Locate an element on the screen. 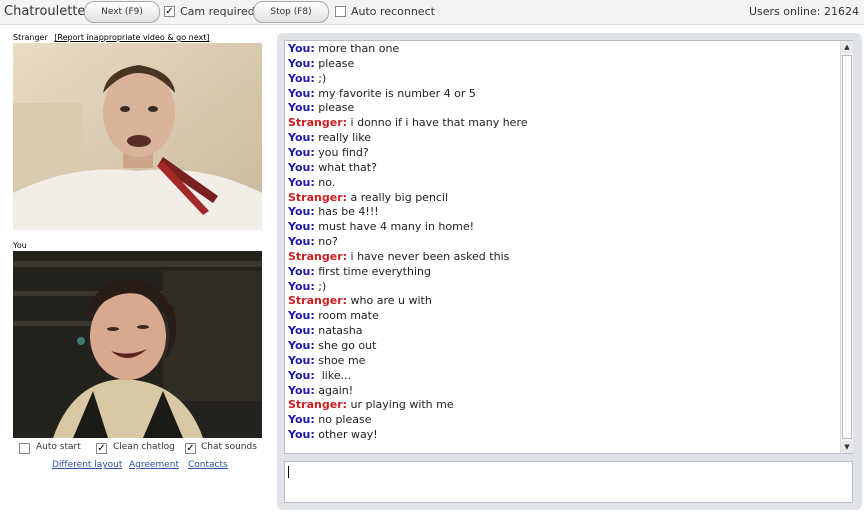 This screenshot has height=518, width=864. auto-reconnect-checkbox is located at coordinates (340, 11).